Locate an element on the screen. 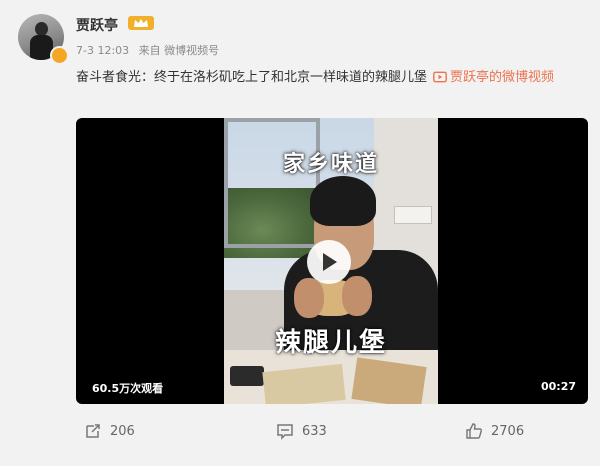 The height and width of the screenshot is (466, 600). repost-button: 206 is located at coordinates (109, 431).